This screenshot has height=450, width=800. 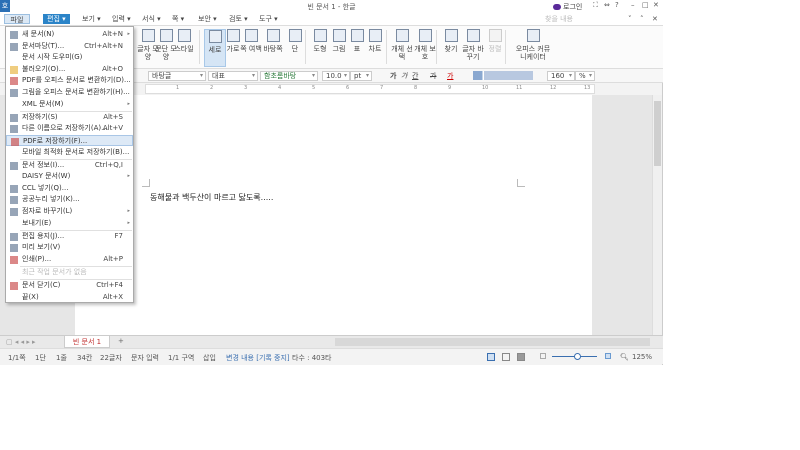 I want to click on search-input: 찾을 내용, so click(x=559, y=19).